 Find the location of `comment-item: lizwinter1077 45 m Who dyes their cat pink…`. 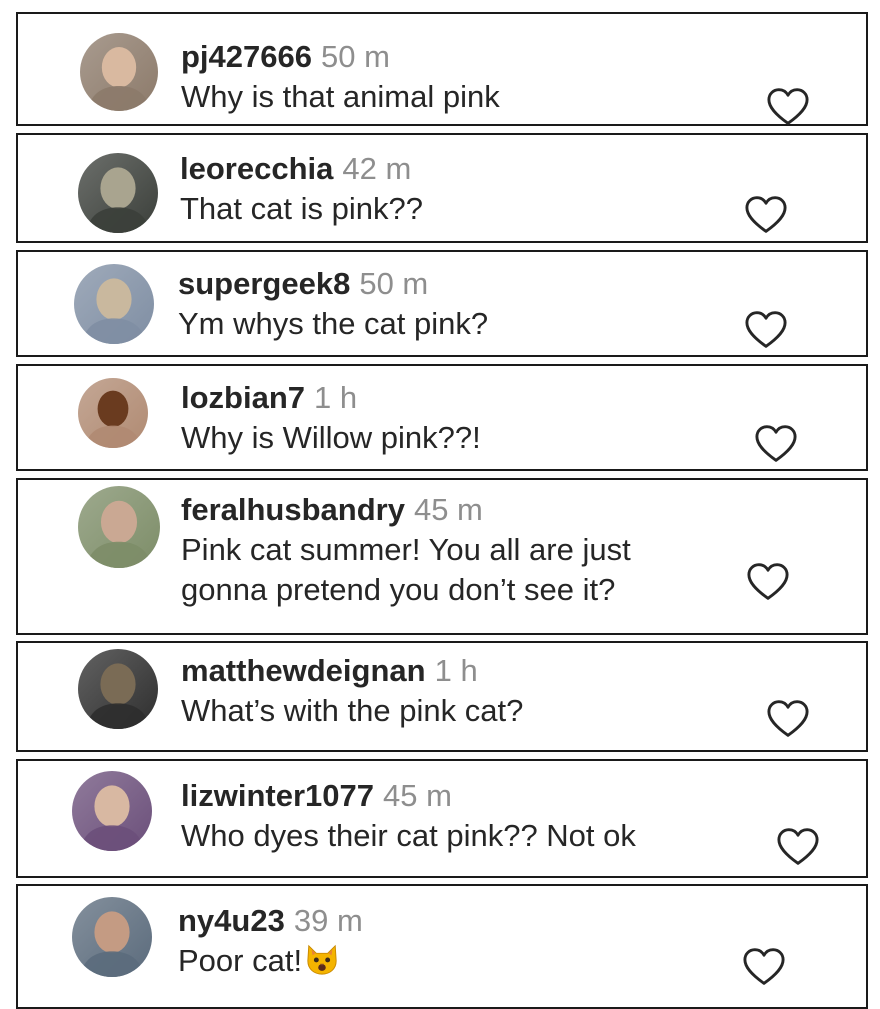

comment-item: lizwinter1077 45 m Who dyes their cat pink… is located at coordinates (442, 818).